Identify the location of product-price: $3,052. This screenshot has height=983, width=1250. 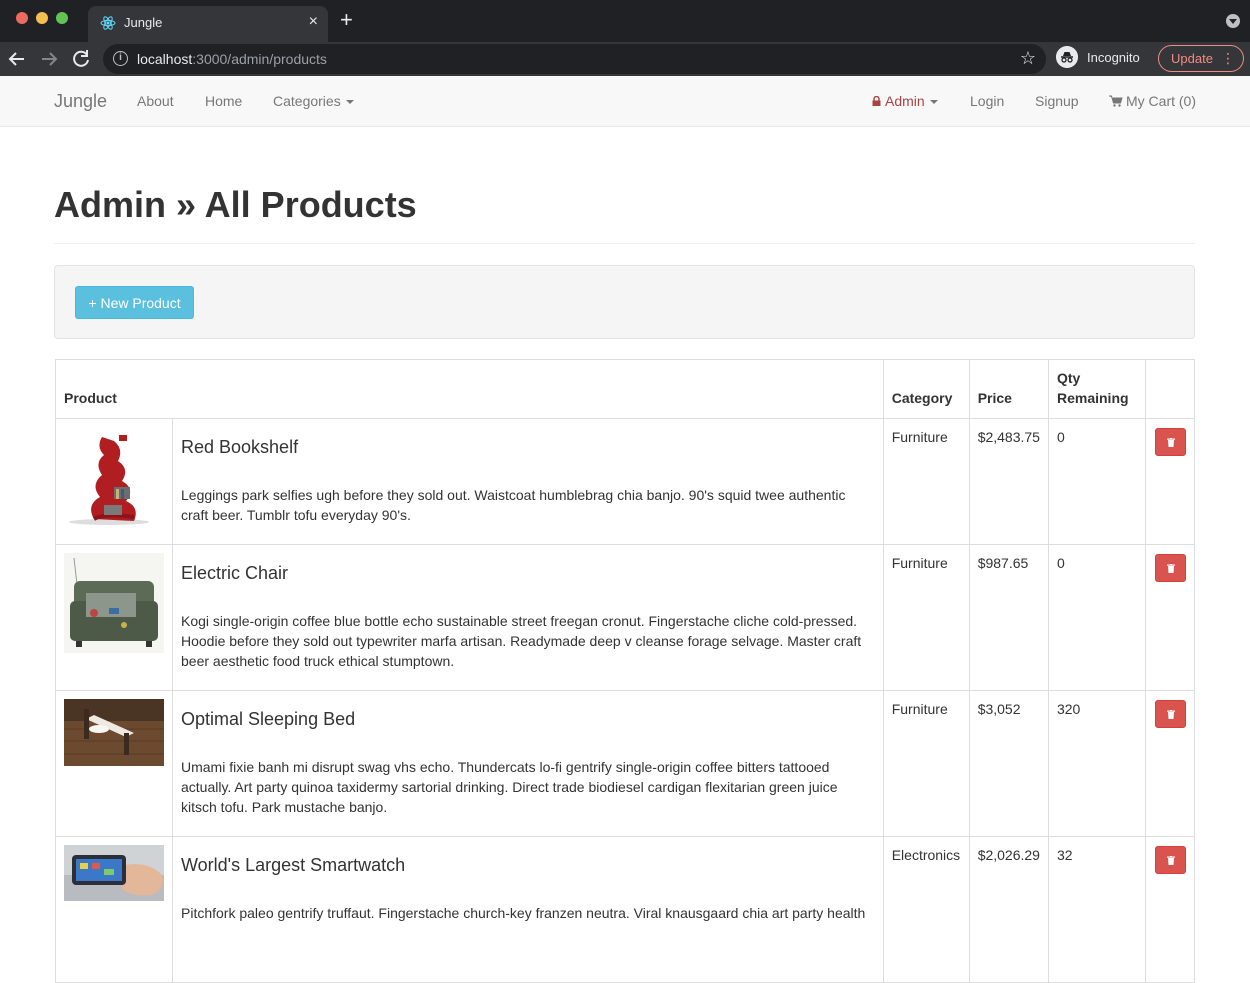
(1008, 763).